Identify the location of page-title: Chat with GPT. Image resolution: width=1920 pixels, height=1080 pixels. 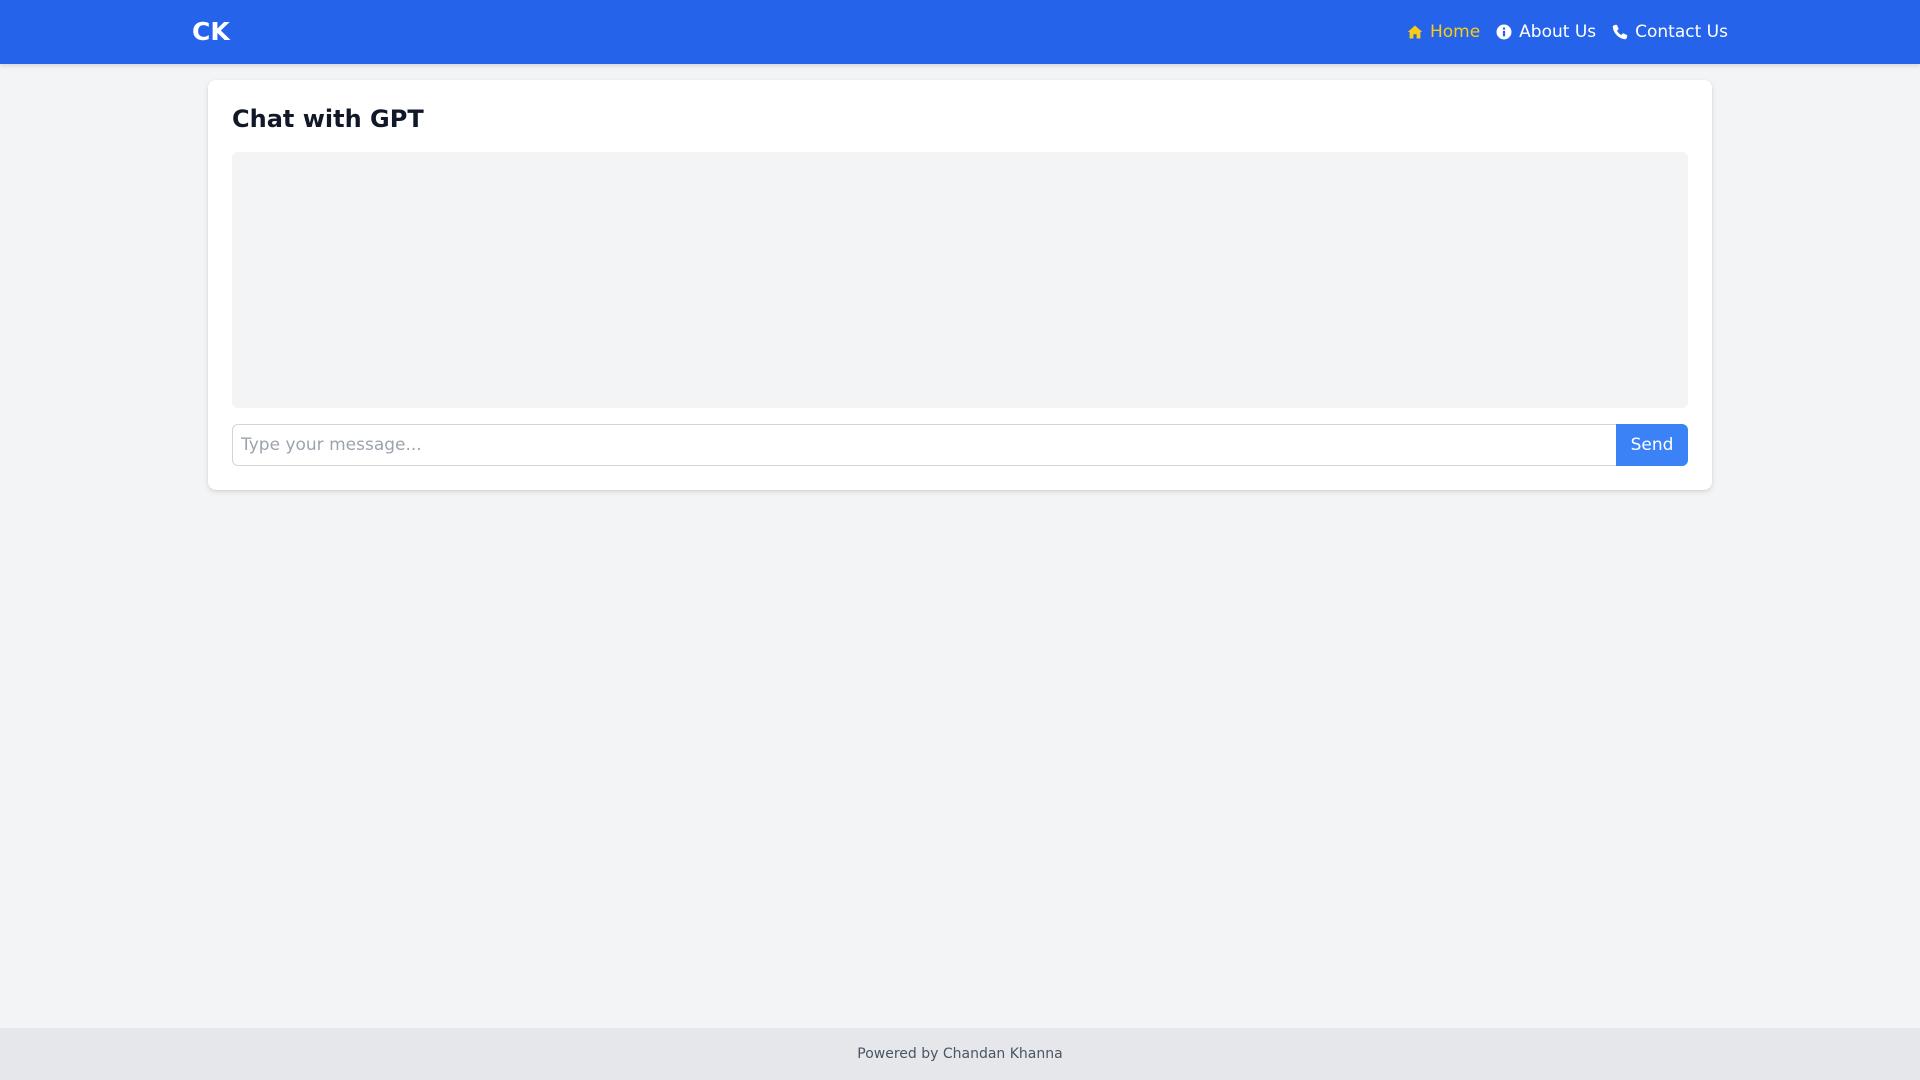
(328, 119).